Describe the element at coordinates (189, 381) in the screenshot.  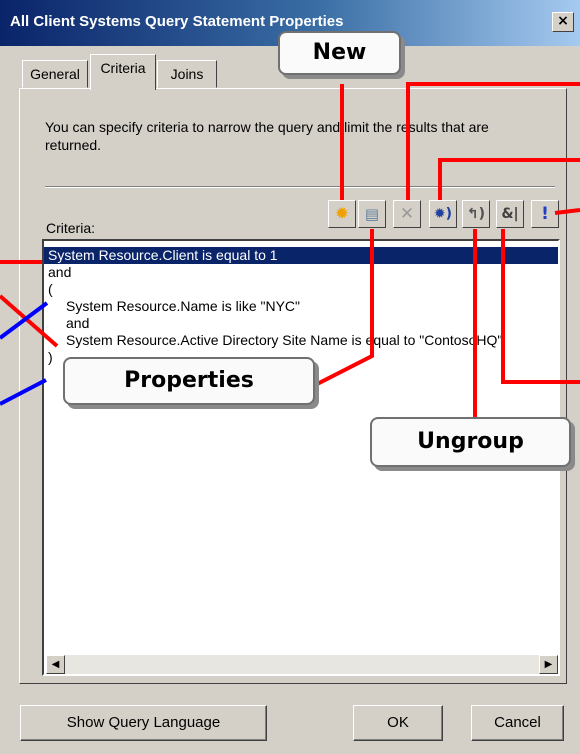
I see `callout-properties: Properties` at that location.